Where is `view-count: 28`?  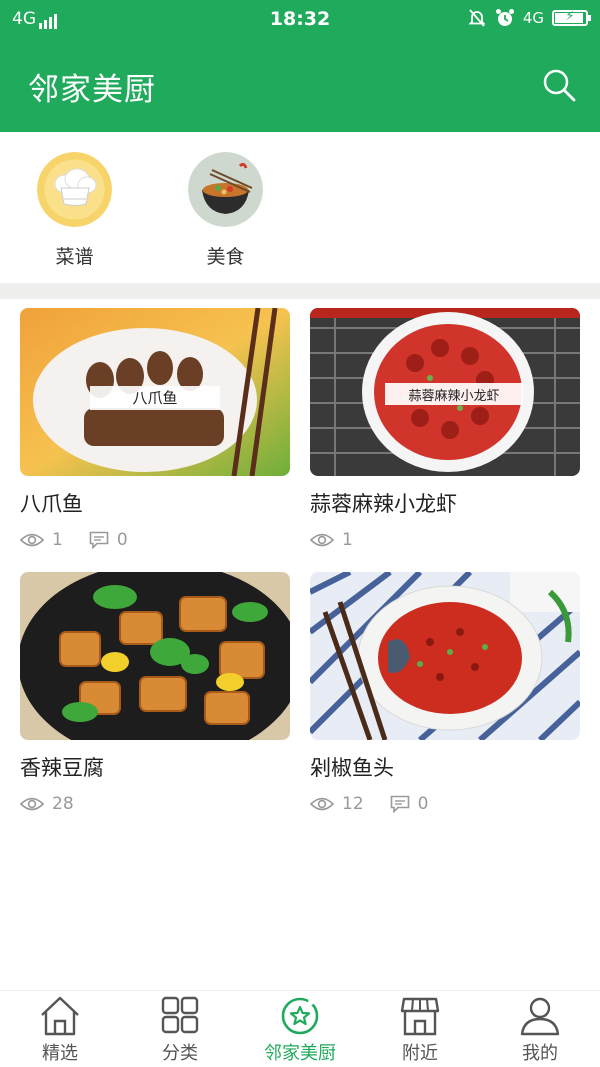
view-count: 28 is located at coordinates (47, 804).